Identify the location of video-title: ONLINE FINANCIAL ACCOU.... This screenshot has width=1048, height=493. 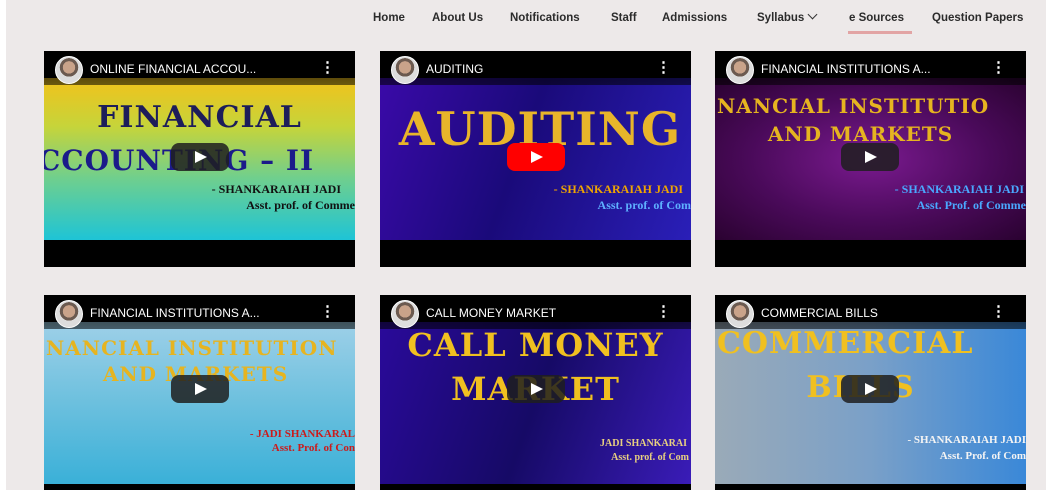
(195, 69).